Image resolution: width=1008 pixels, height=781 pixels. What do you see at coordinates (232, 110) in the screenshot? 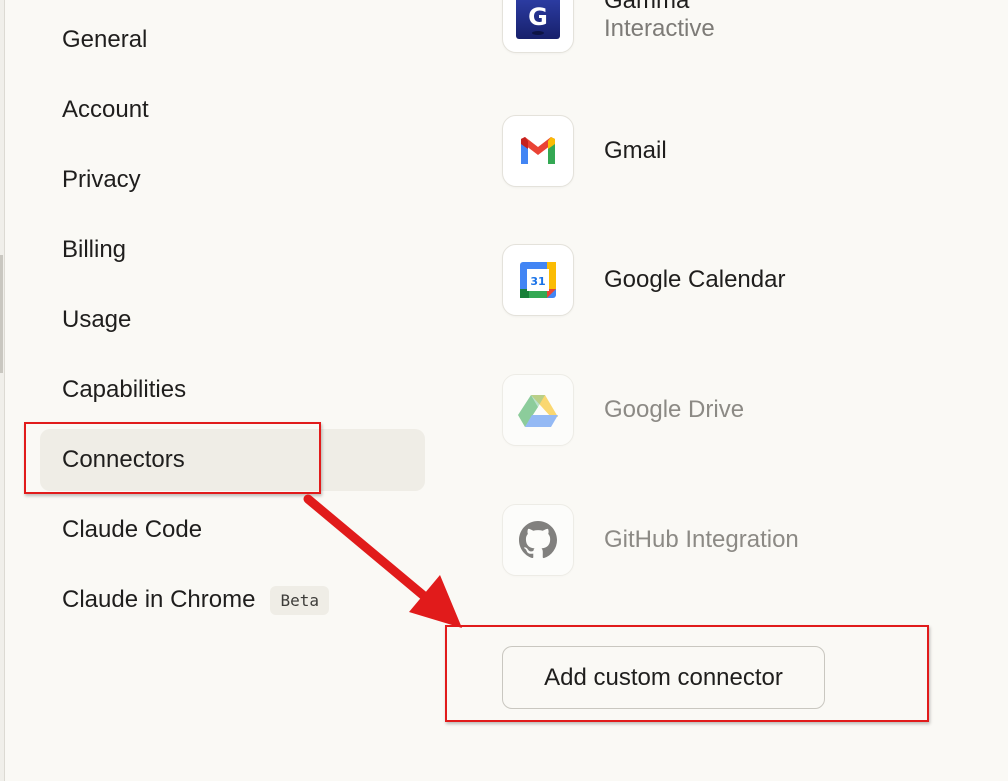
I see `sidebar-item-account: Account` at bounding box center [232, 110].